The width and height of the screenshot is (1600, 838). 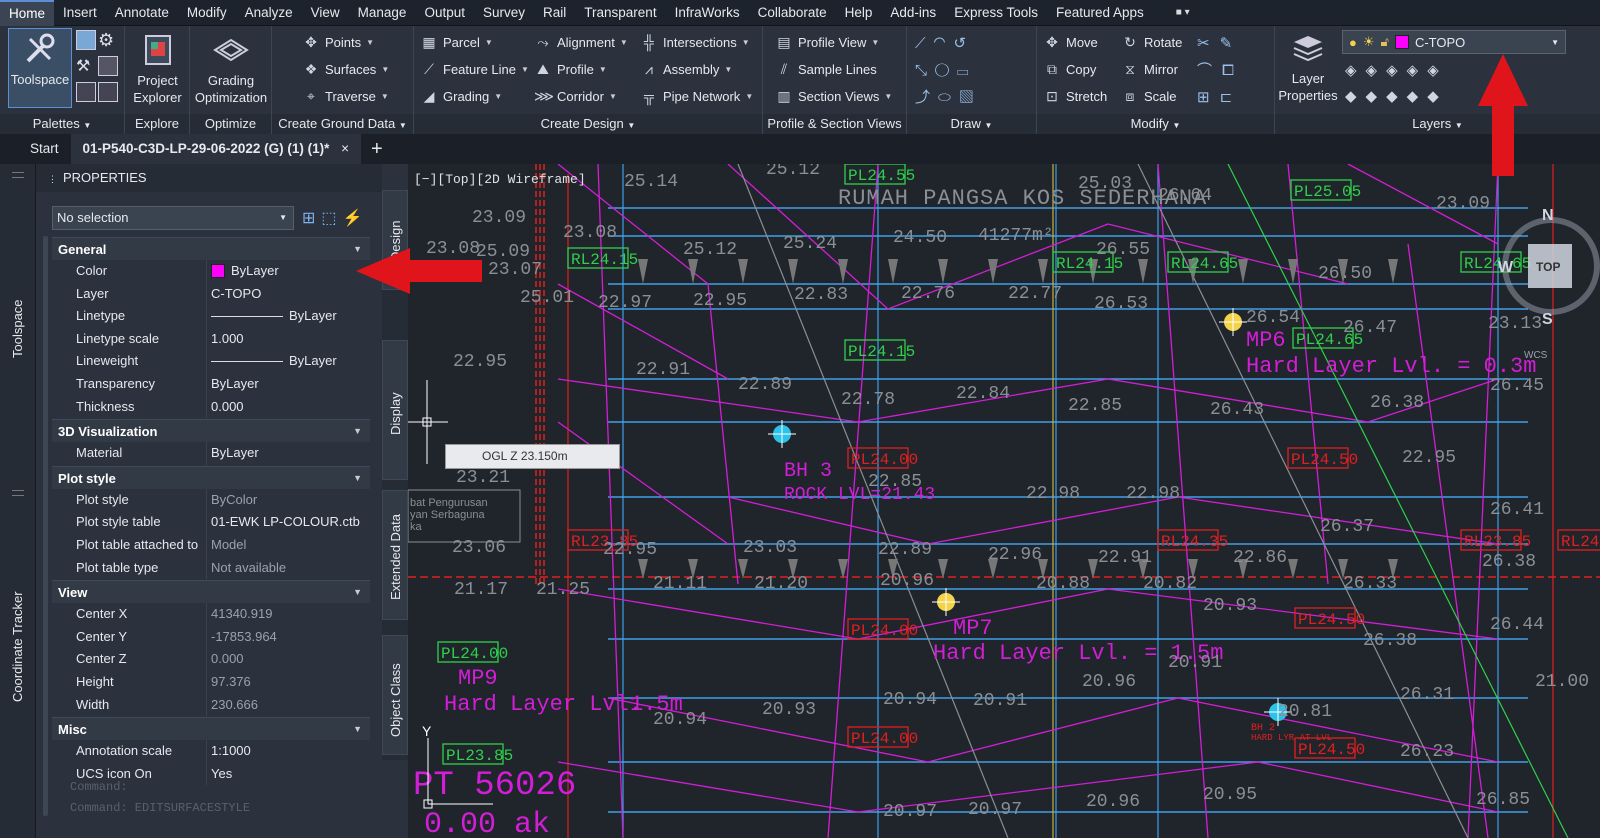 I want to click on layer-prev-icon: ◈, so click(x=1376, y=70).